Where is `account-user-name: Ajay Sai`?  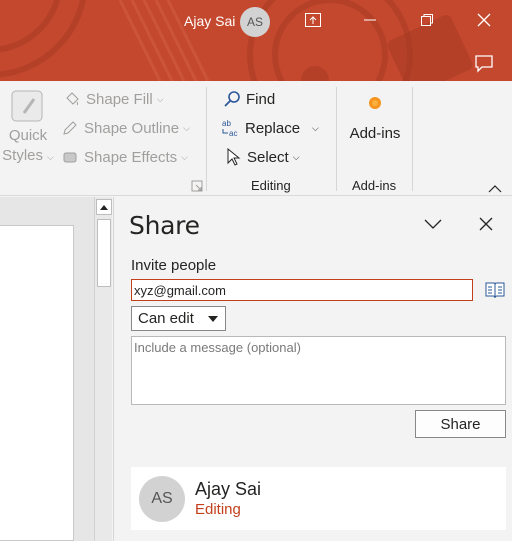 account-user-name: Ajay Sai is located at coordinates (209, 21).